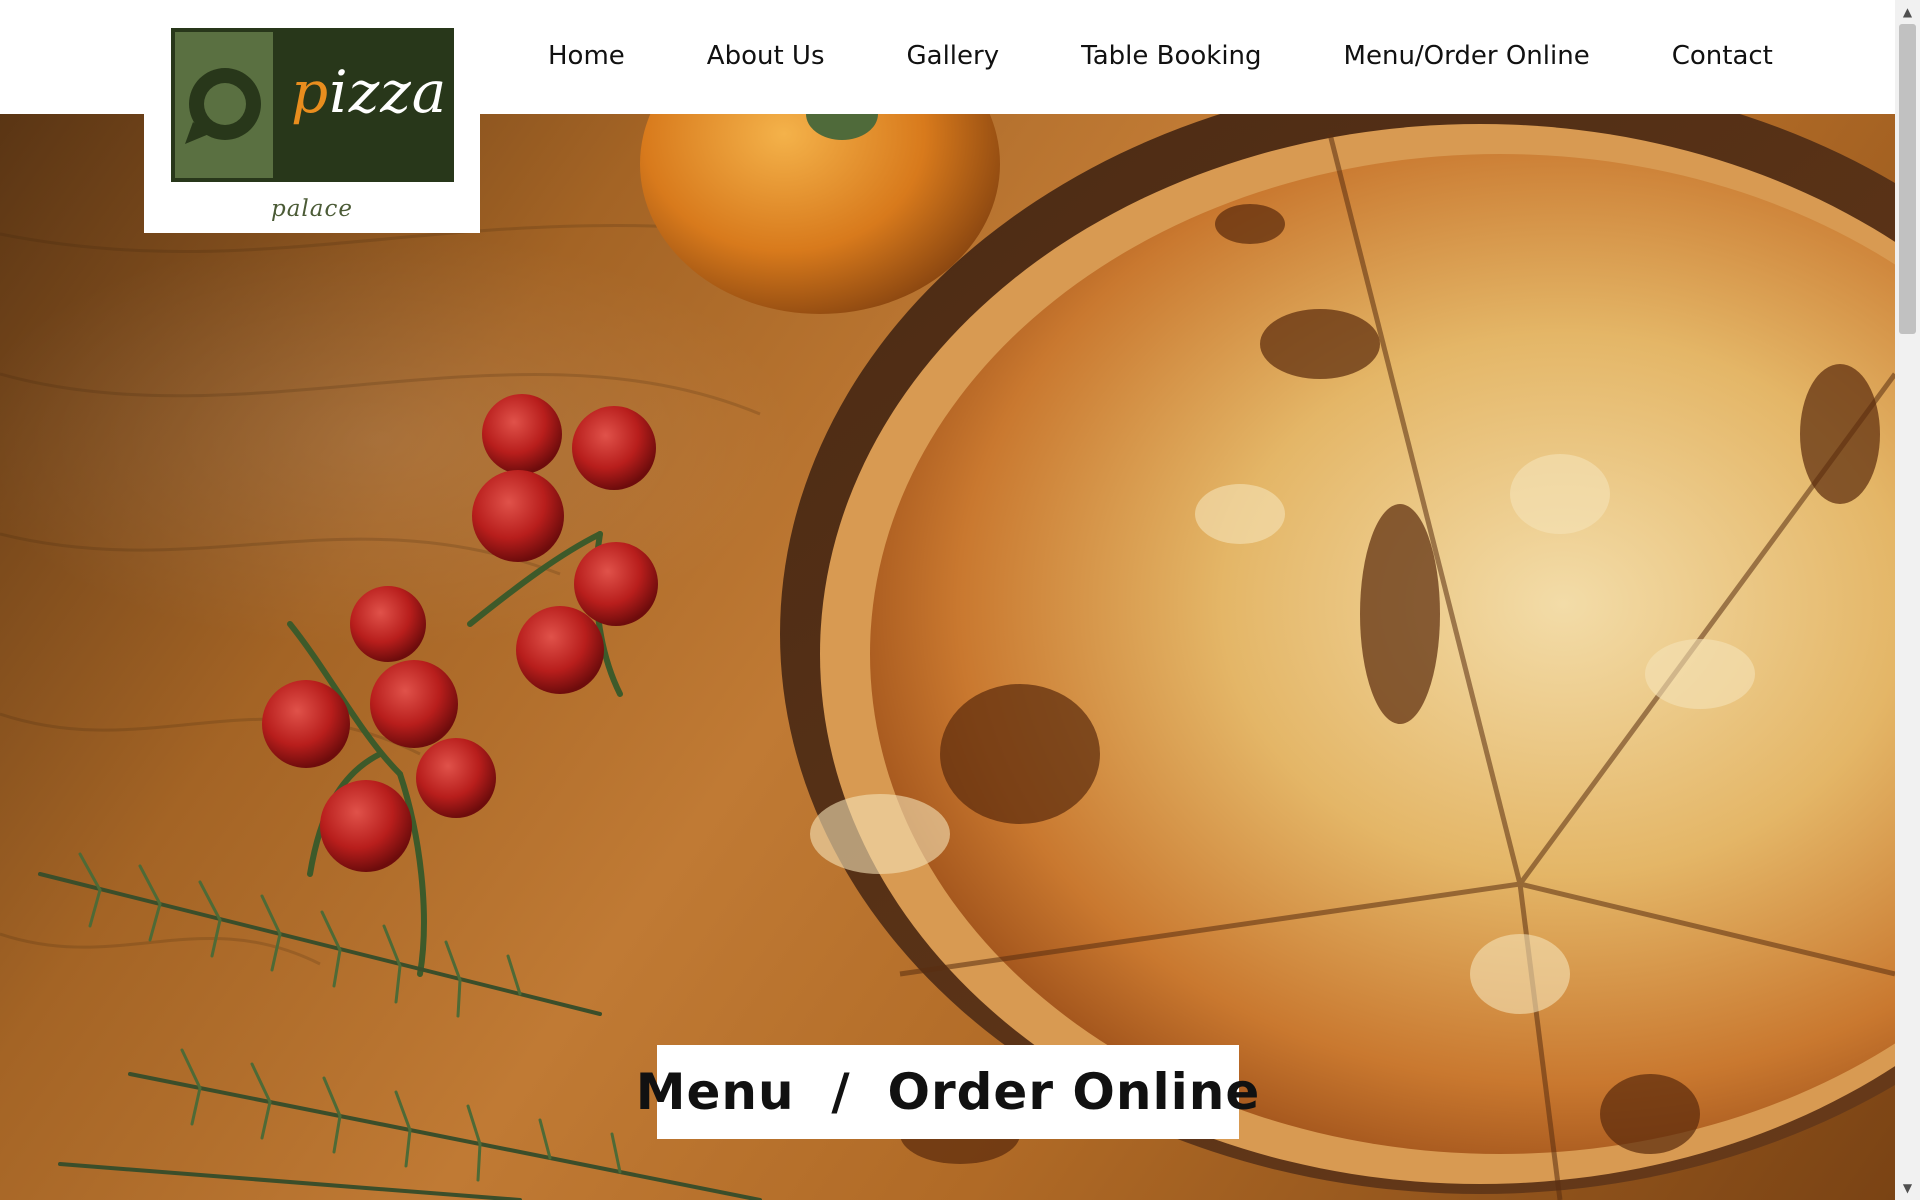 This screenshot has width=1920, height=1200. I want to click on hero-caption: Menu / Order Online, so click(947, 1092).